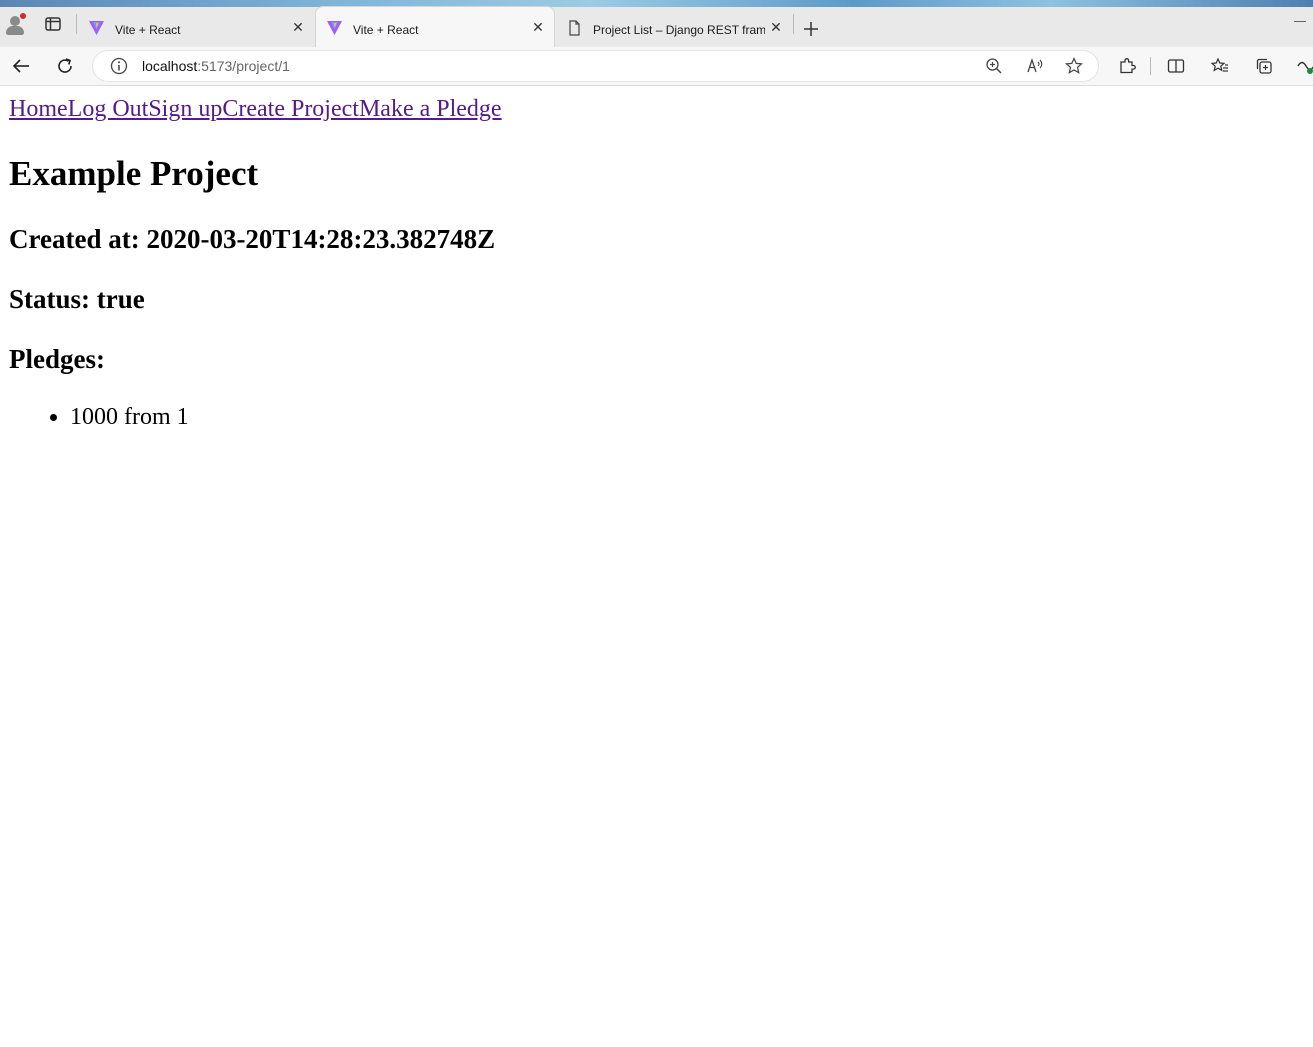  What do you see at coordinates (38, 109) in the screenshot?
I see `nav-home-link: Home` at bounding box center [38, 109].